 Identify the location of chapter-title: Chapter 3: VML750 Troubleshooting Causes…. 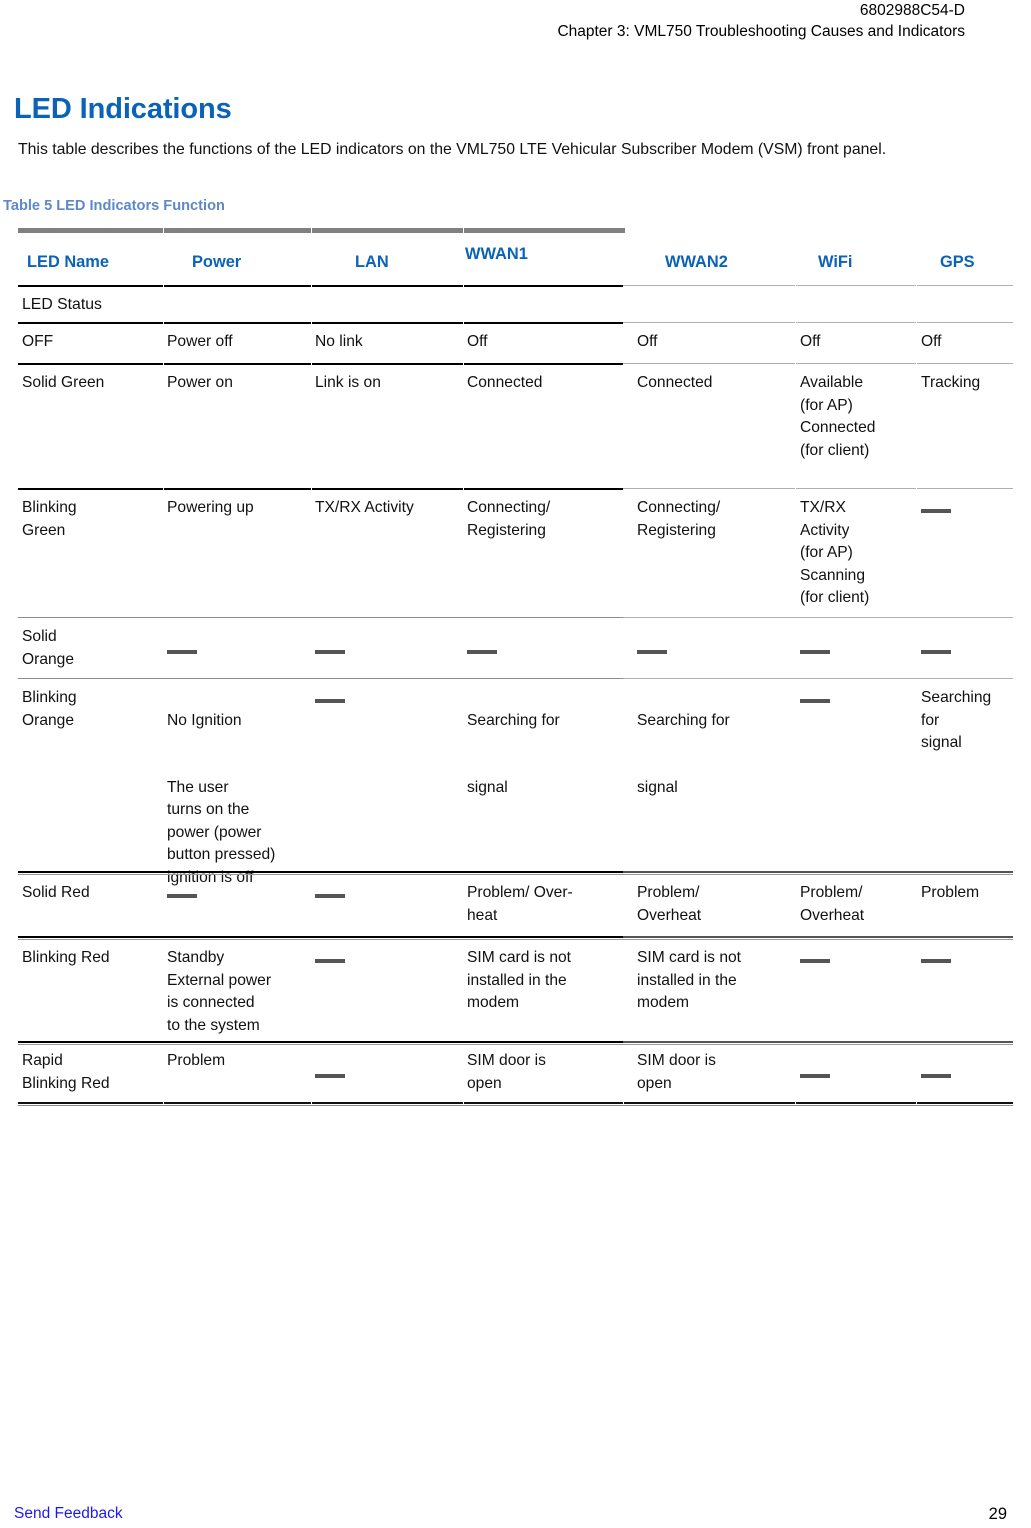
(761, 31).